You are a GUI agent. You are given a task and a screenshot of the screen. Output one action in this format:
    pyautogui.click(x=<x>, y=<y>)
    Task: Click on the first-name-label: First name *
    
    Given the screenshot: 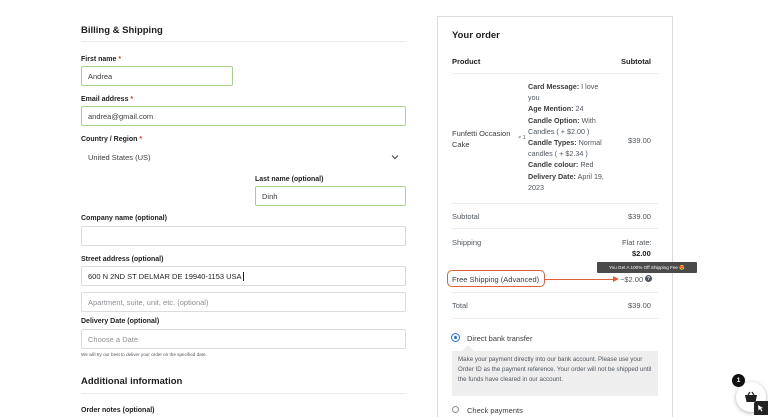 What is the action you would take?
    pyautogui.click(x=101, y=59)
    